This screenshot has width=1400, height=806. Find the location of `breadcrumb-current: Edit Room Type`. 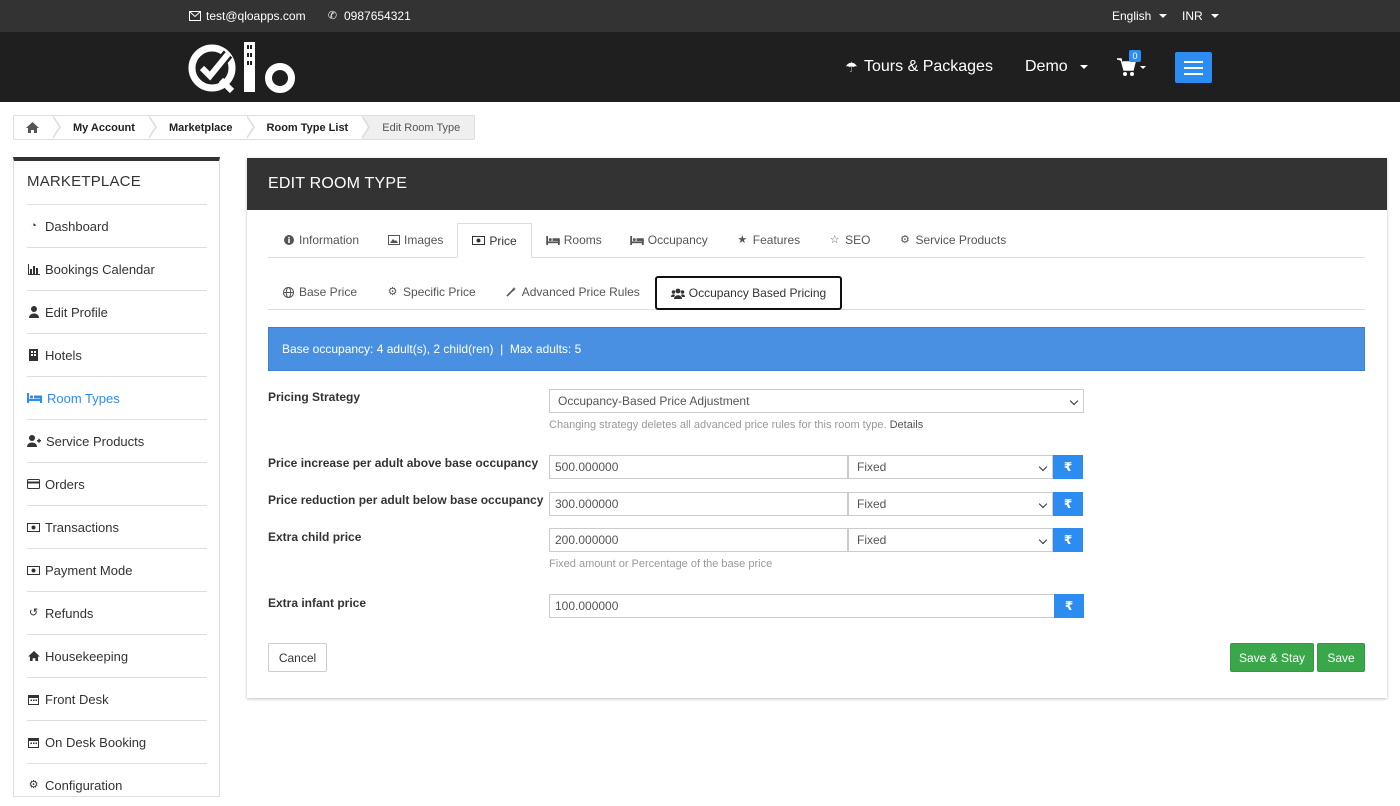

breadcrumb-current: Edit Room Type is located at coordinates (418, 127).